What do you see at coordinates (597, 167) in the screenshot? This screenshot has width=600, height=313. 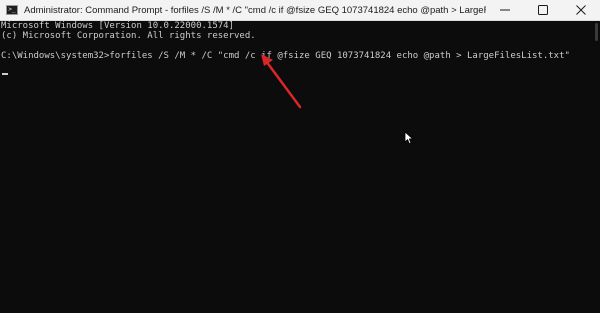 I see `vertical-scrollbar` at bounding box center [597, 167].